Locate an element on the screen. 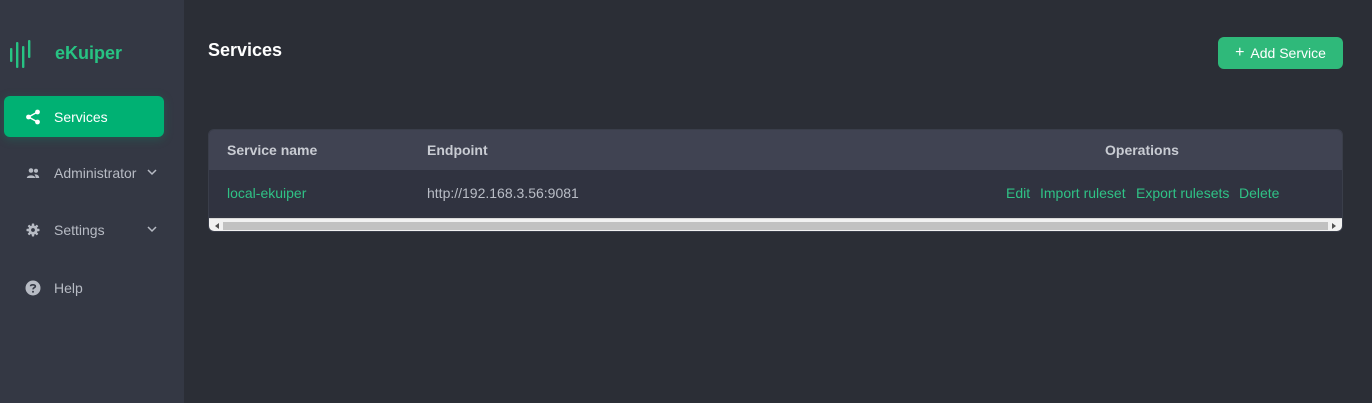 The height and width of the screenshot is (403, 1372). help-icon is located at coordinates (33, 288).